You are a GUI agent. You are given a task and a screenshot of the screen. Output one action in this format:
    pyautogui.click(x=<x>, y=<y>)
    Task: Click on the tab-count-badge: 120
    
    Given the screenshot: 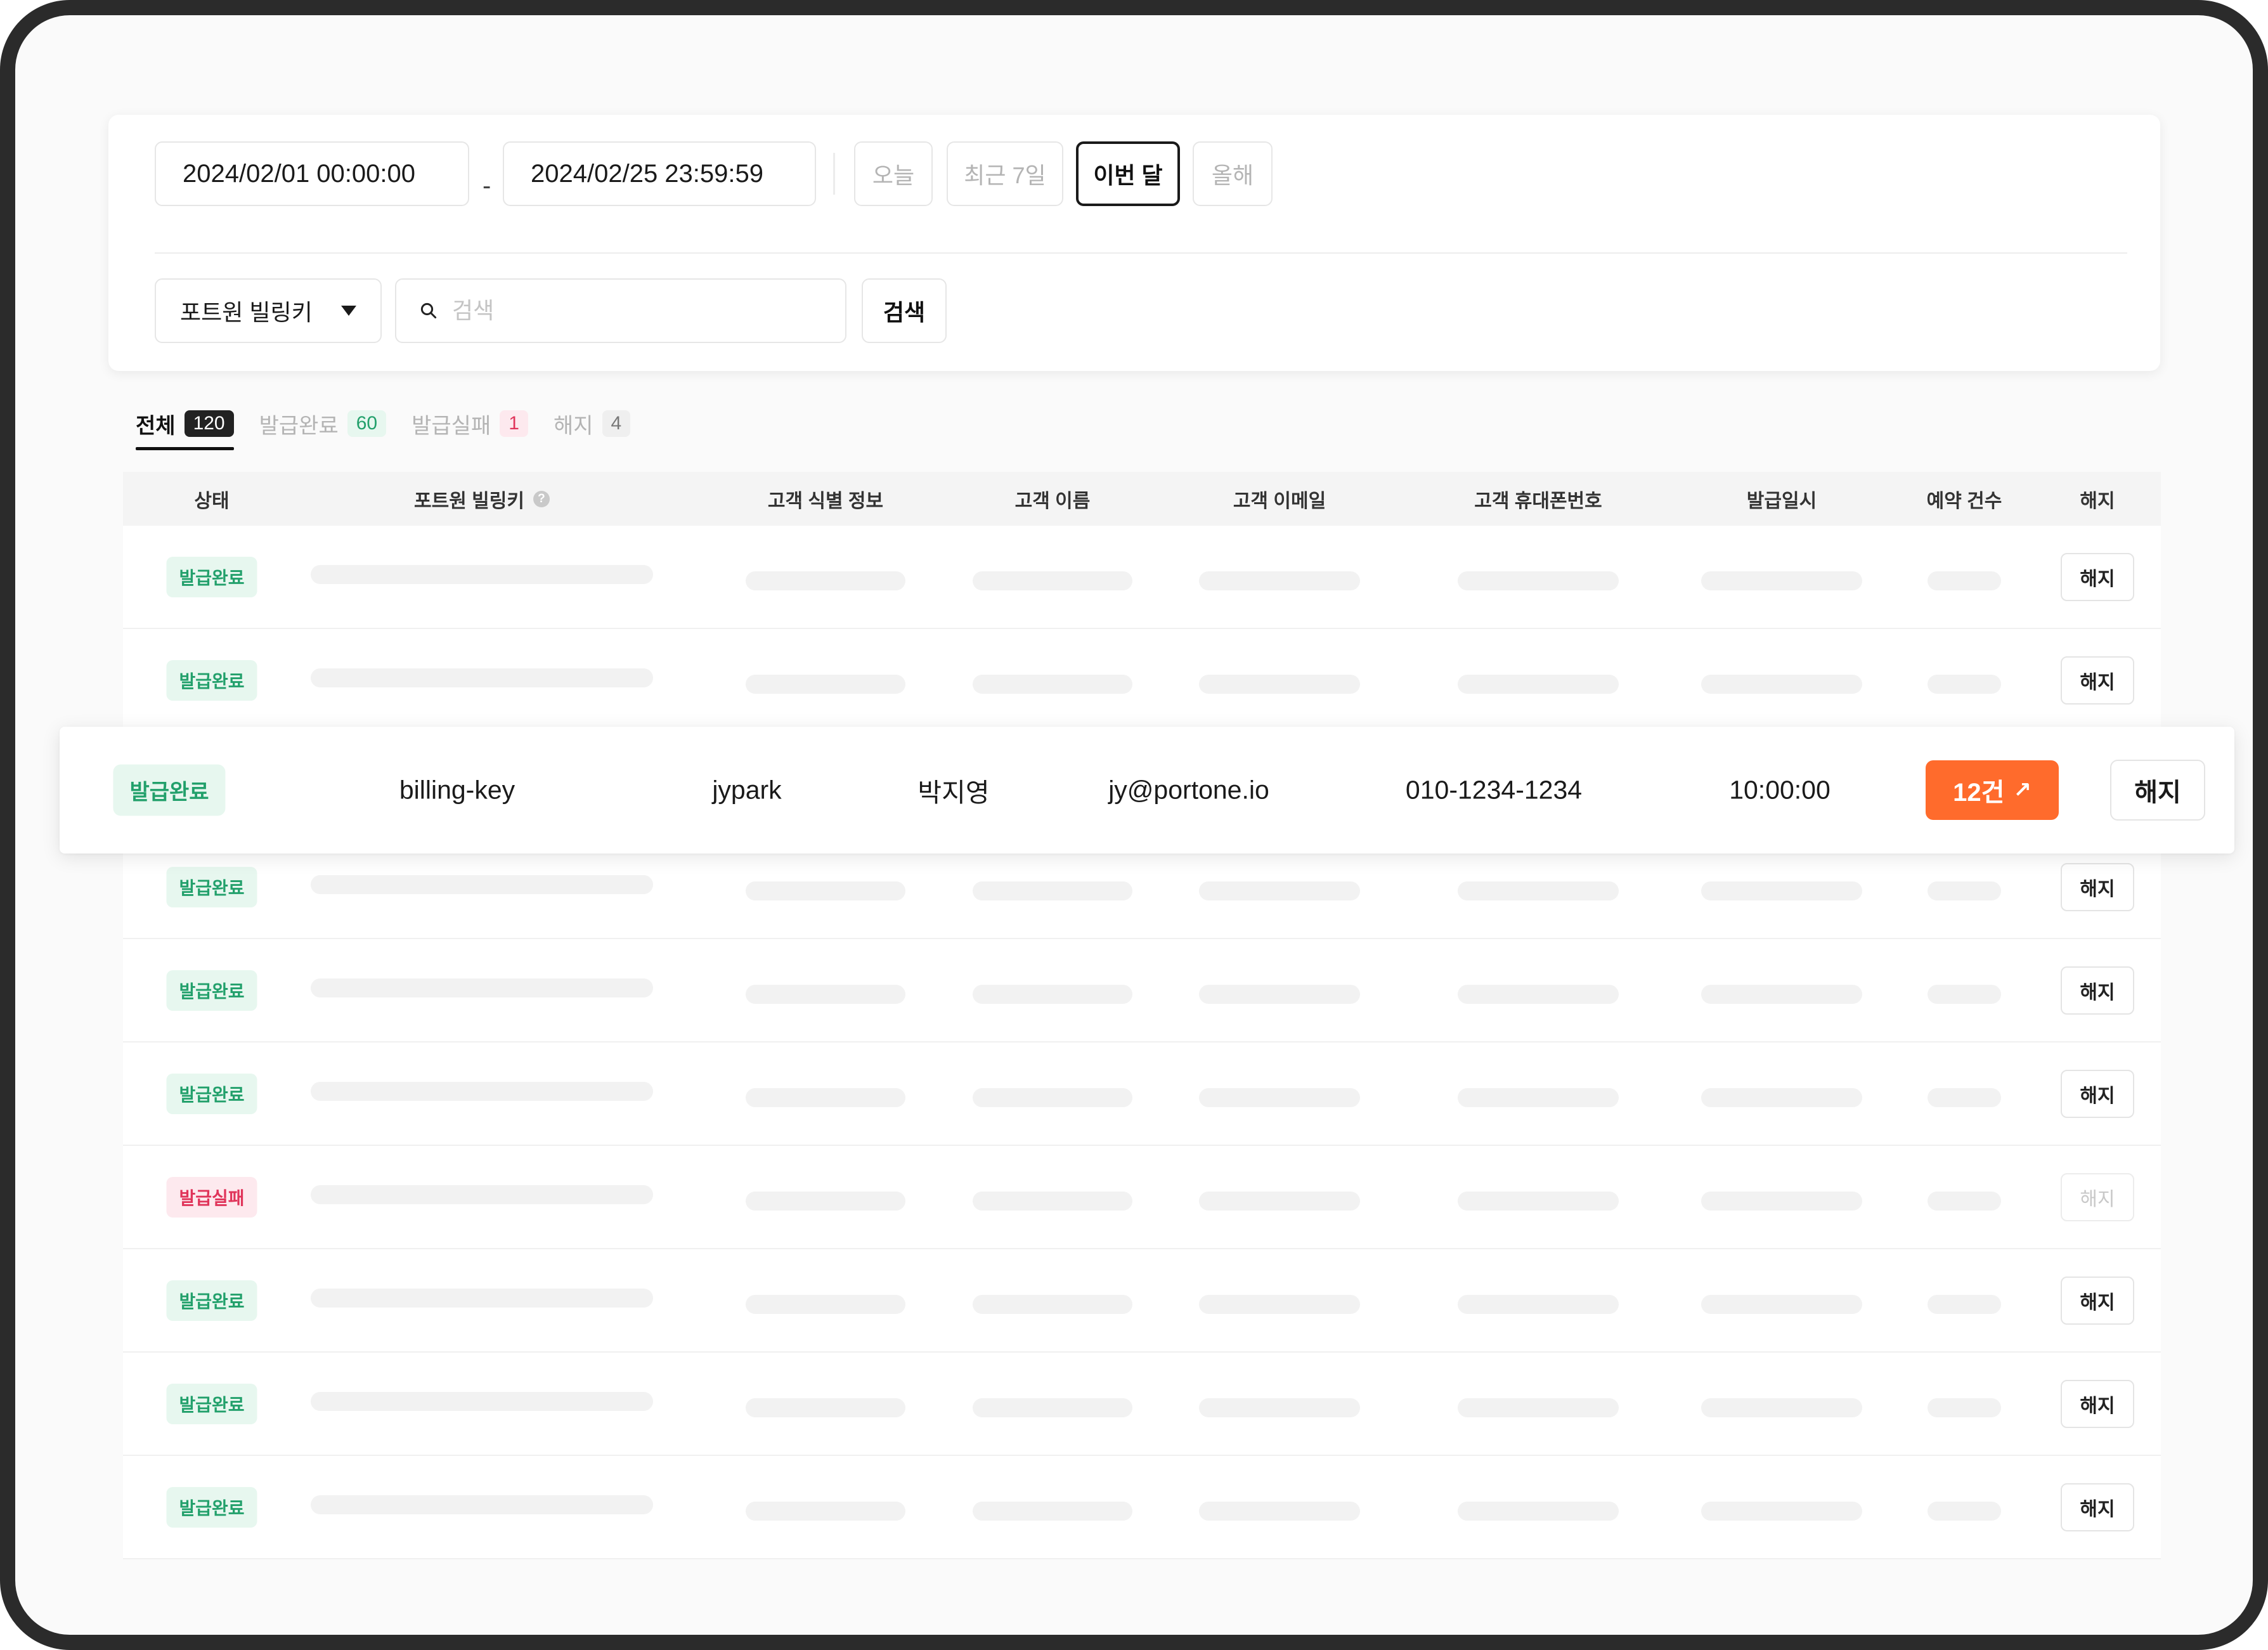 What is the action you would take?
    pyautogui.click(x=209, y=423)
    